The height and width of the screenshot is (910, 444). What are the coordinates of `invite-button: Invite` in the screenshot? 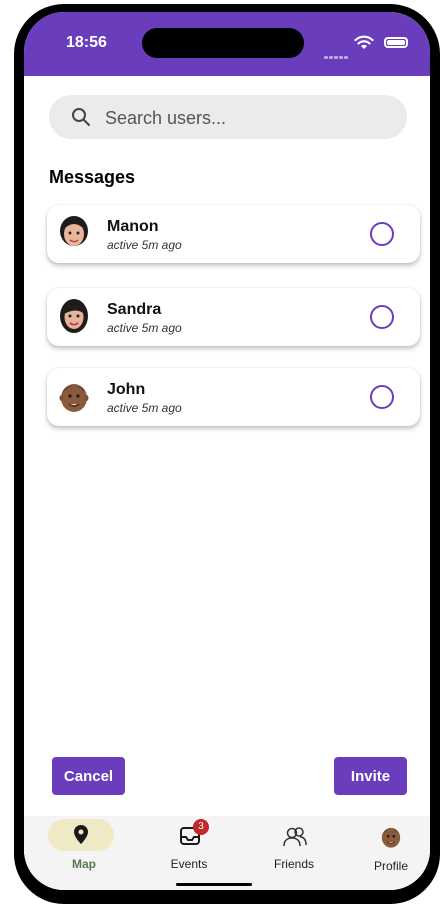 It's located at (370, 776).